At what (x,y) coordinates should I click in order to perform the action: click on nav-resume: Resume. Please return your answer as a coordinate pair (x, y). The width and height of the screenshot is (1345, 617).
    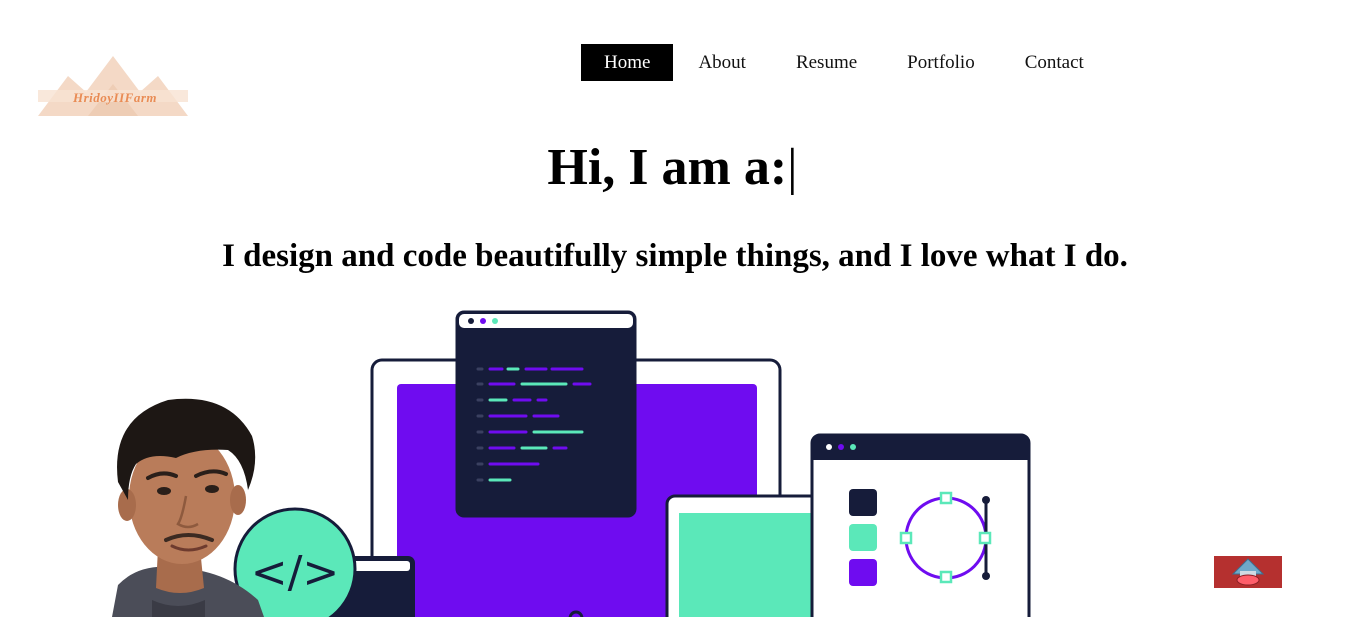
    Looking at the image, I should click on (826, 62).